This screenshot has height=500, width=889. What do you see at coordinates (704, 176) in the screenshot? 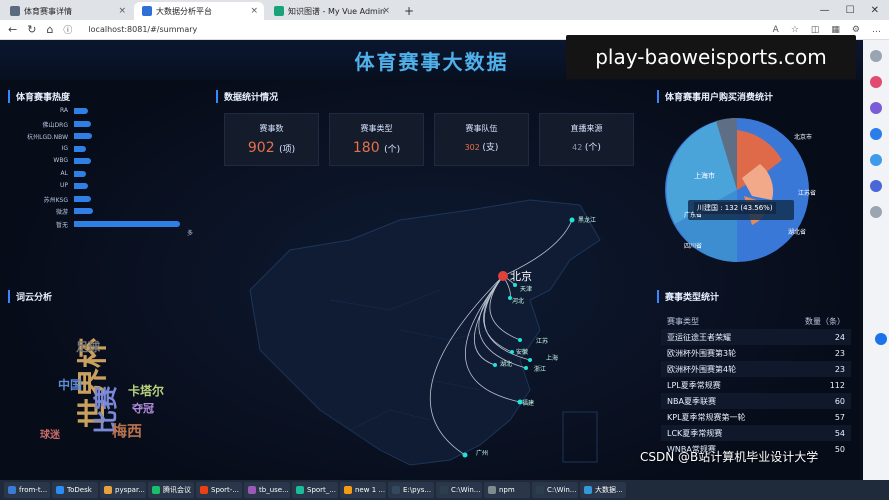
I see `pie-label: 上海市` at bounding box center [704, 176].